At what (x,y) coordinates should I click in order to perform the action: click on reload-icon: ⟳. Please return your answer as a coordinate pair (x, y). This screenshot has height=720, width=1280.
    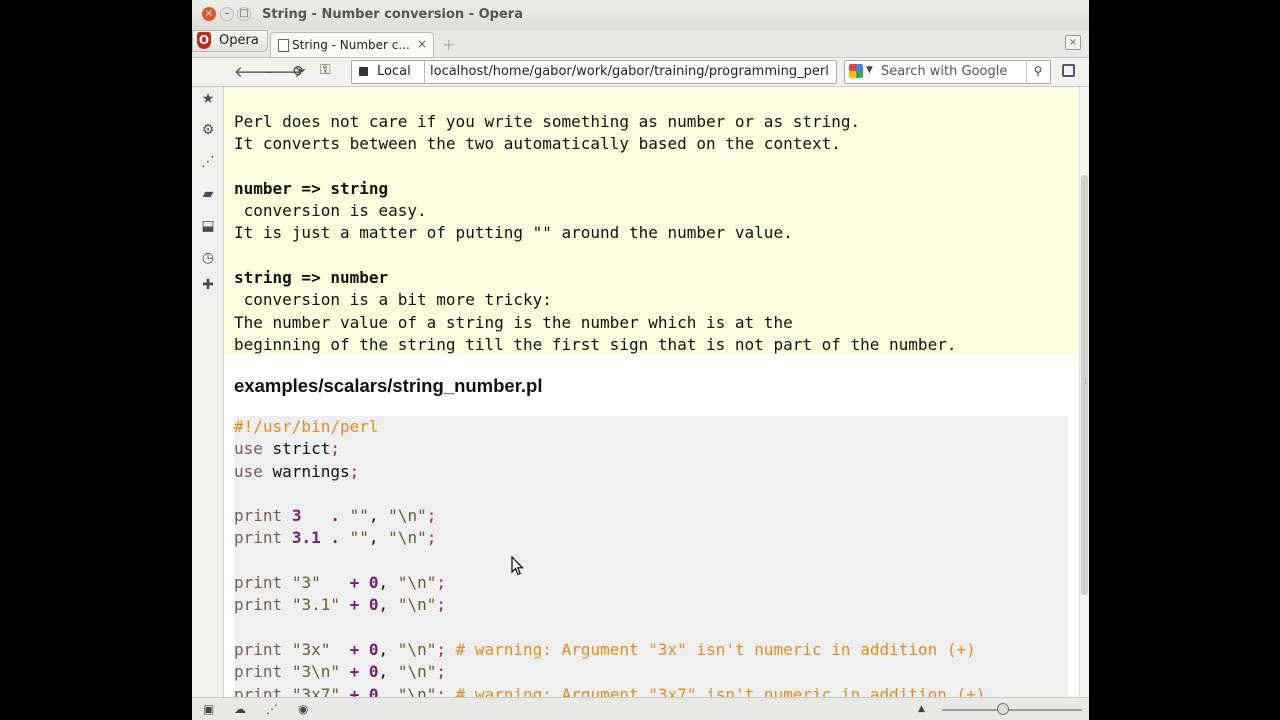
    Looking at the image, I should click on (299, 71).